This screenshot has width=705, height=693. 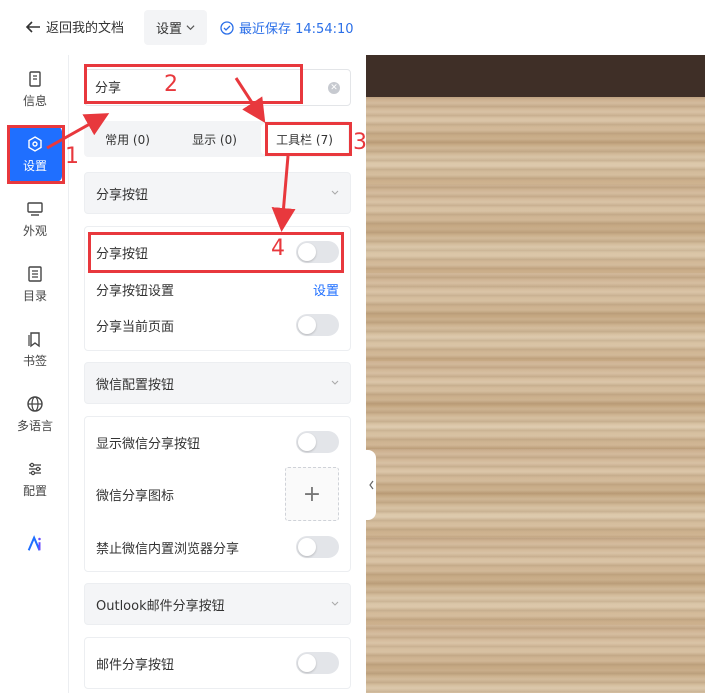 I want to click on section-title: Outlook邮件分享按钮, so click(x=160, y=606).